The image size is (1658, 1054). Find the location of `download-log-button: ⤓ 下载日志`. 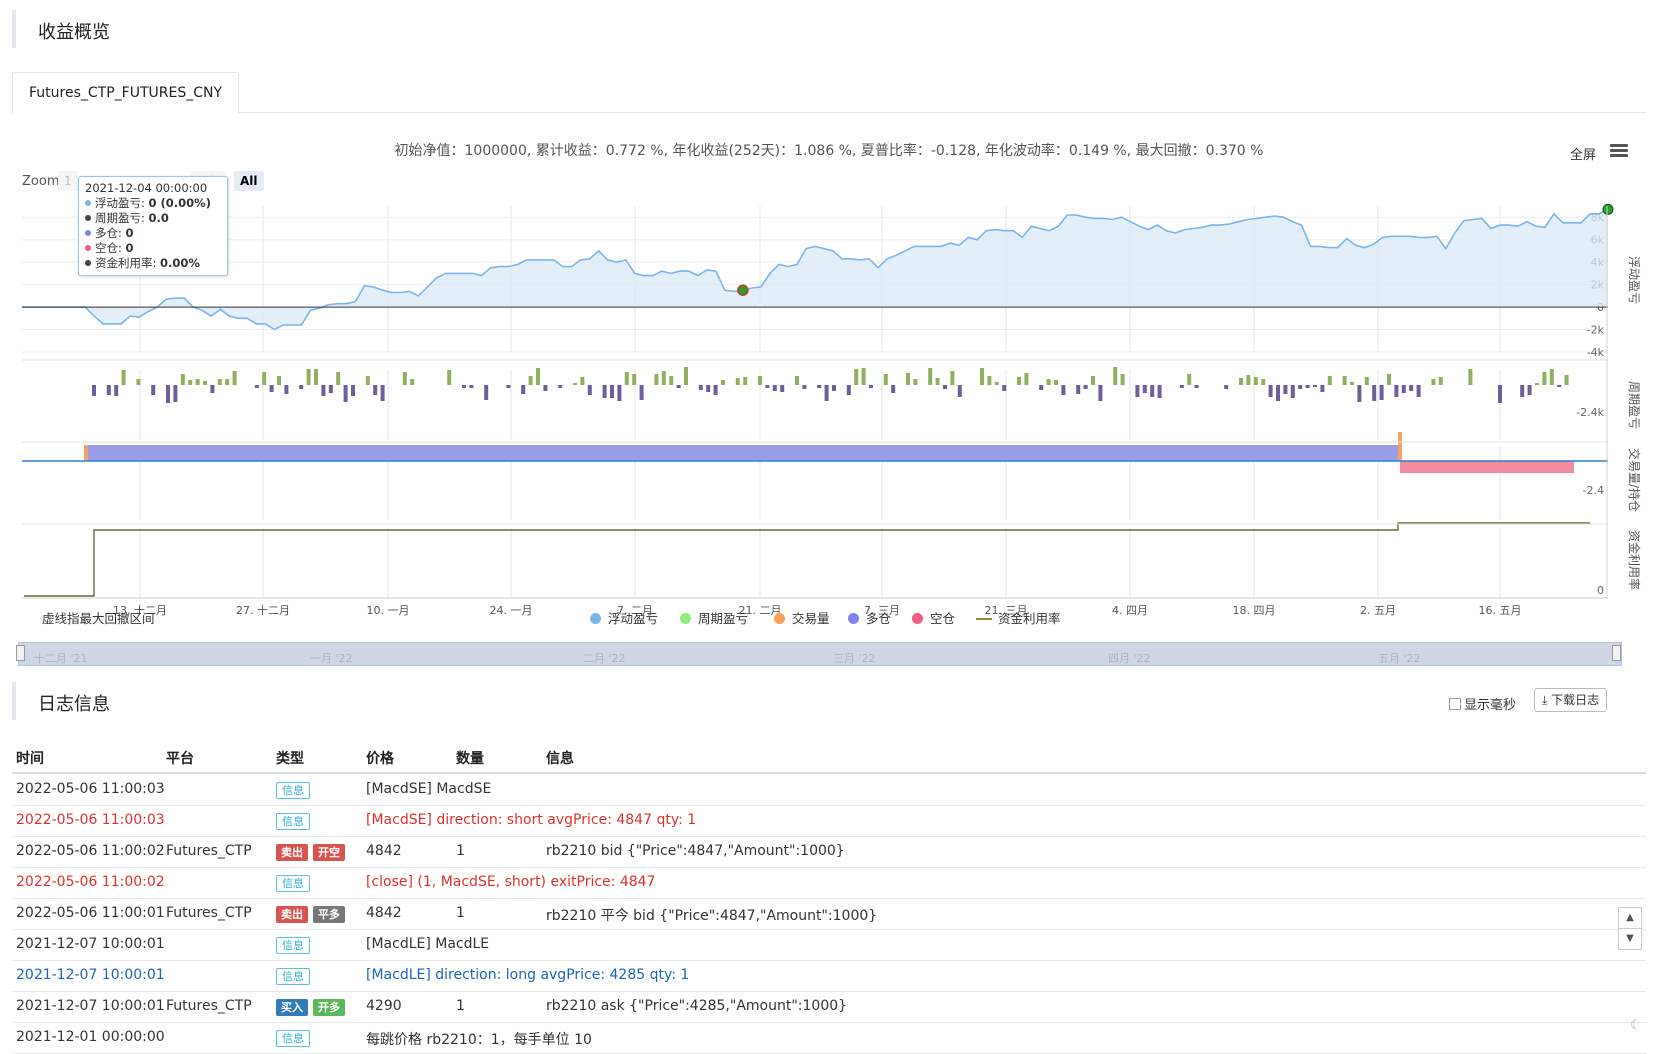

download-log-button: ⤓ 下载日志 is located at coordinates (1571, 700).